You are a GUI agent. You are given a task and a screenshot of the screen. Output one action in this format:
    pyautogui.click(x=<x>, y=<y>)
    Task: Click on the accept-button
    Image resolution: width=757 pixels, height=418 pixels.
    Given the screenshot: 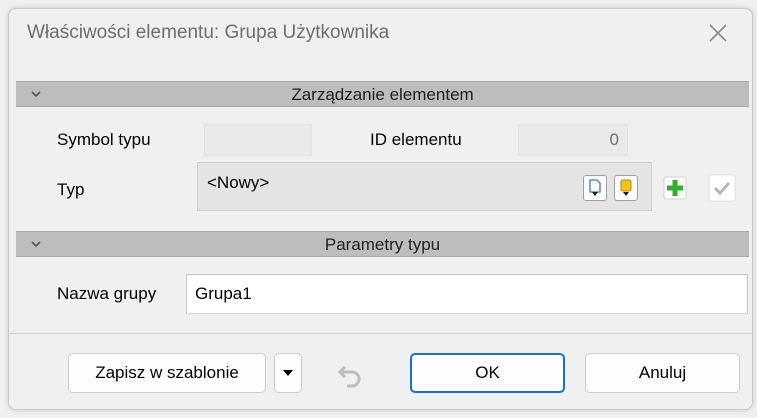 What is the action you would take?
    pyautogui.click(x=722, y=188)
    